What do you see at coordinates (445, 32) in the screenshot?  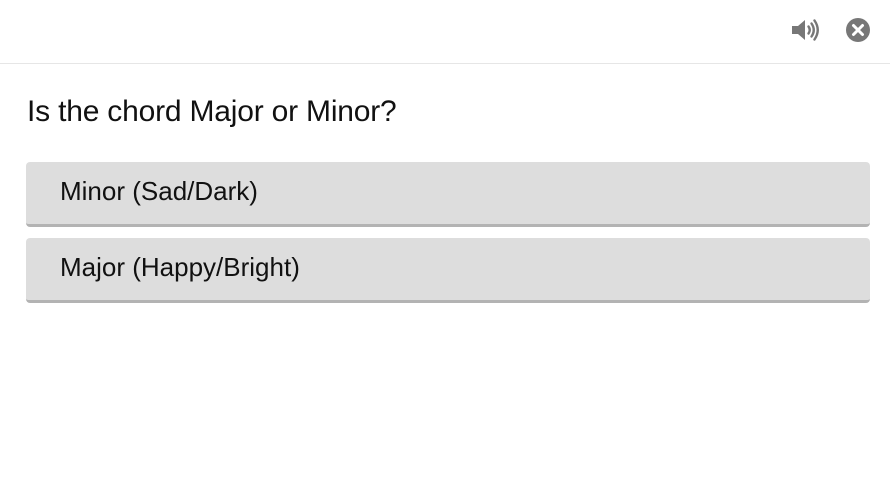 I see `top-bar` at bounding box center [445, 32].